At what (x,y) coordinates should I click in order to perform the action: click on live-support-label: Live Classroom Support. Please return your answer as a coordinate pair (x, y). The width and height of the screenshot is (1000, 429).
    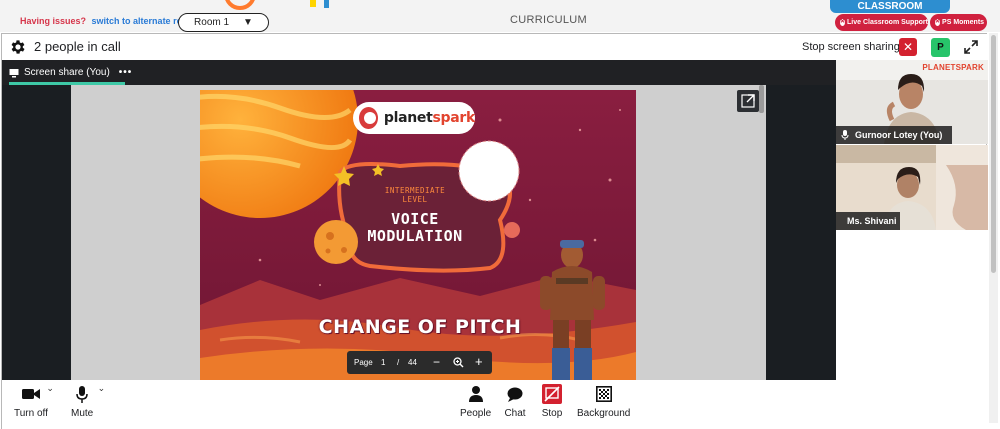
    Looking at the image, I should click on (887, 22).